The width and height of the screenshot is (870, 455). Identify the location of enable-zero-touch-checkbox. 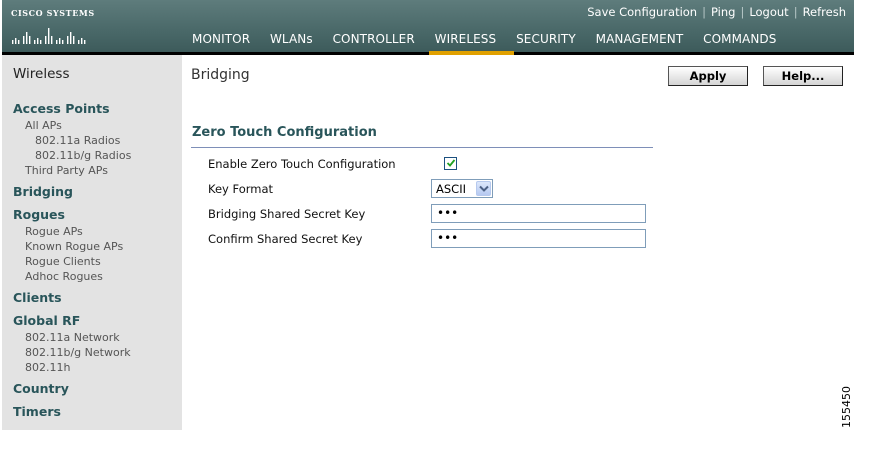
(450, 163).